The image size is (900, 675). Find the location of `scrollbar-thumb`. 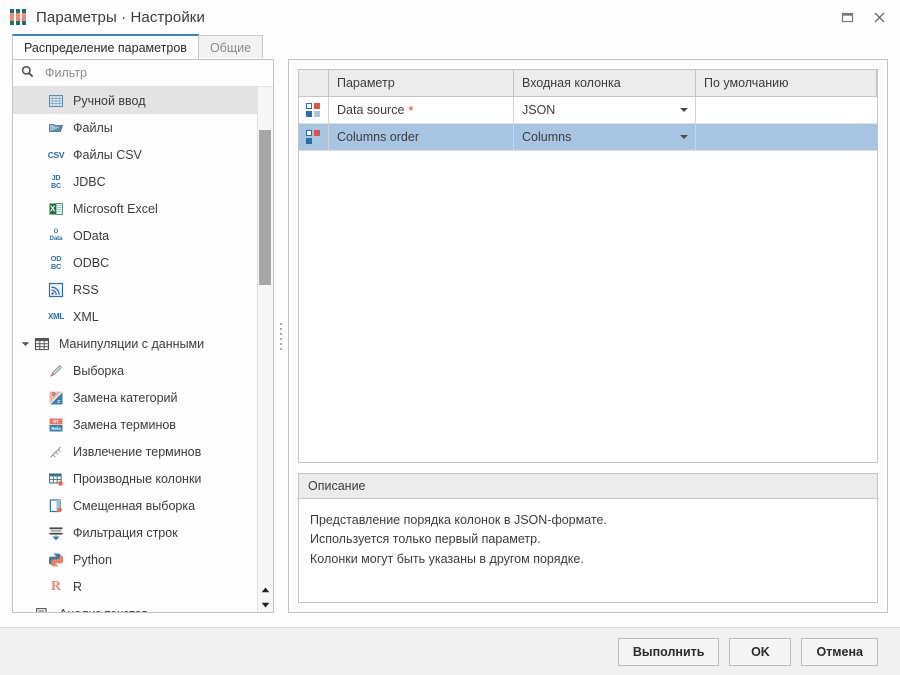

scrollbar-thumb is located at coordinates (265, 207).